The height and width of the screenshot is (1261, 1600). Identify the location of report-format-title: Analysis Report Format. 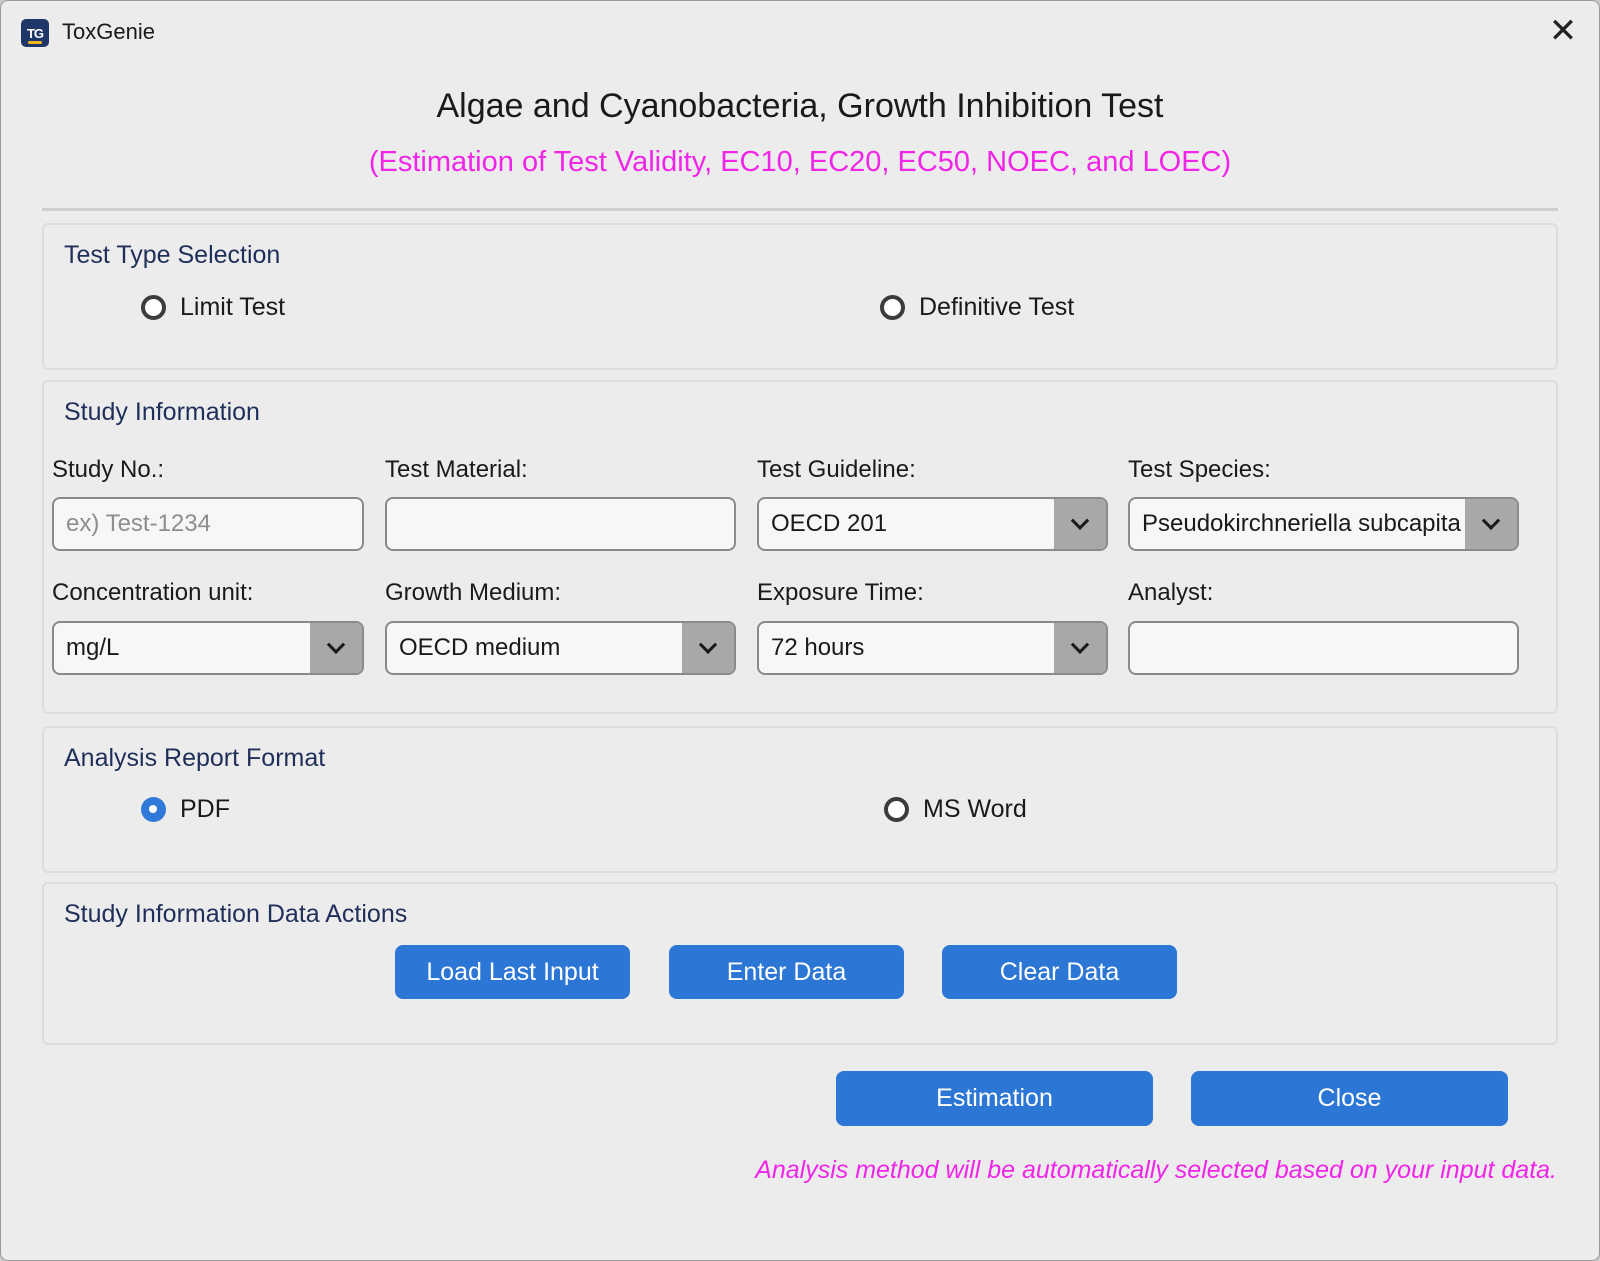
(195, 758).